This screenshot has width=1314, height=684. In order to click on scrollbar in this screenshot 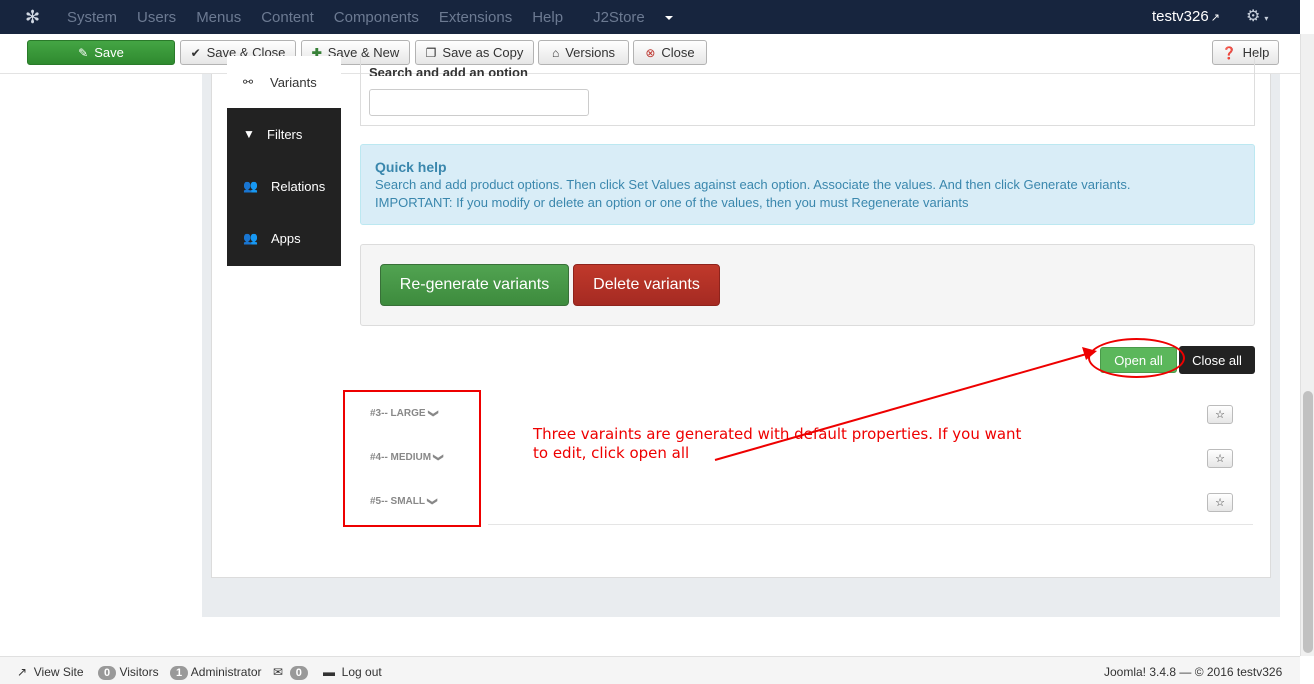, I will do `click(1307, 345)`.